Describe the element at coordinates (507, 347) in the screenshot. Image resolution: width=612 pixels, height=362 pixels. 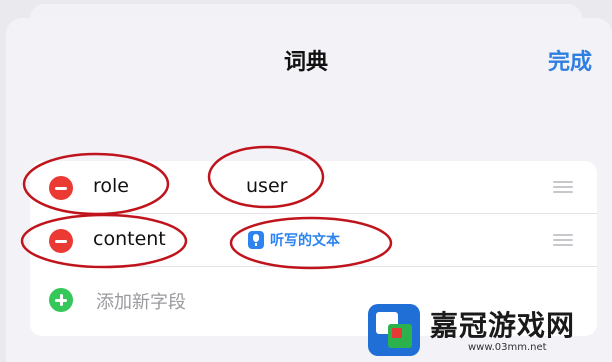
I see `watermark-url: www.03mm.net` at that location.